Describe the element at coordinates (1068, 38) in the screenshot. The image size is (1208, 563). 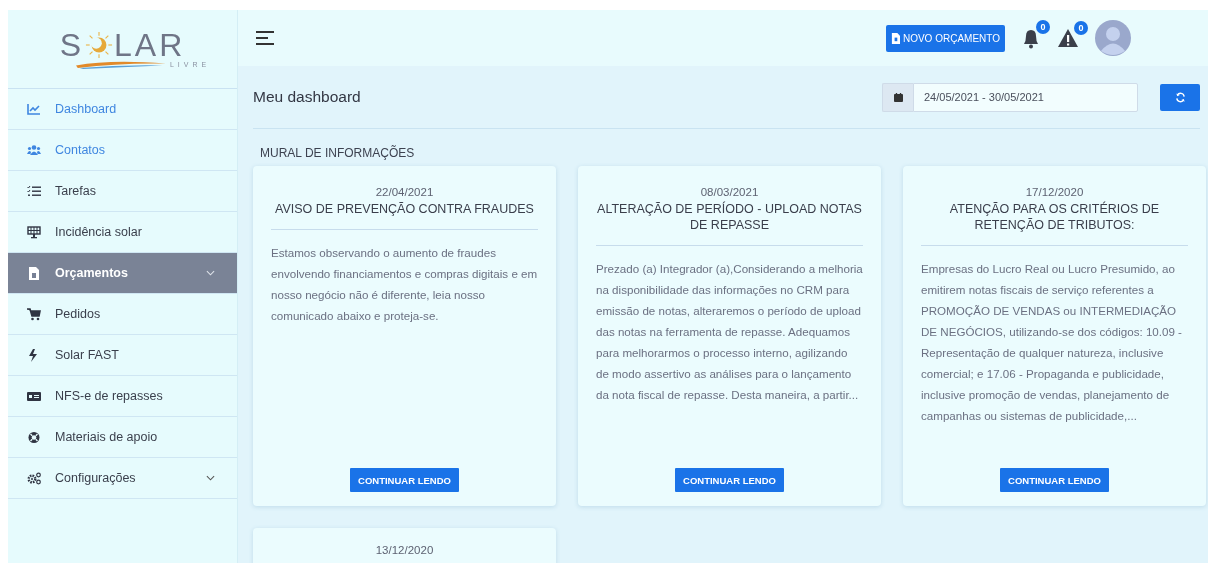
I see `warning-icon` at that location.